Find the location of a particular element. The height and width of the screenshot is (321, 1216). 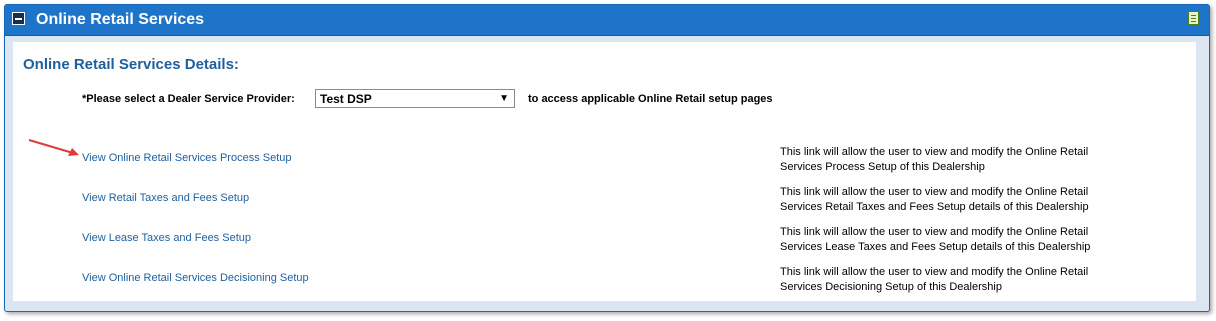

dealer-service-provider-select: Test DSP ▼ is located at coordinates (415, 98).